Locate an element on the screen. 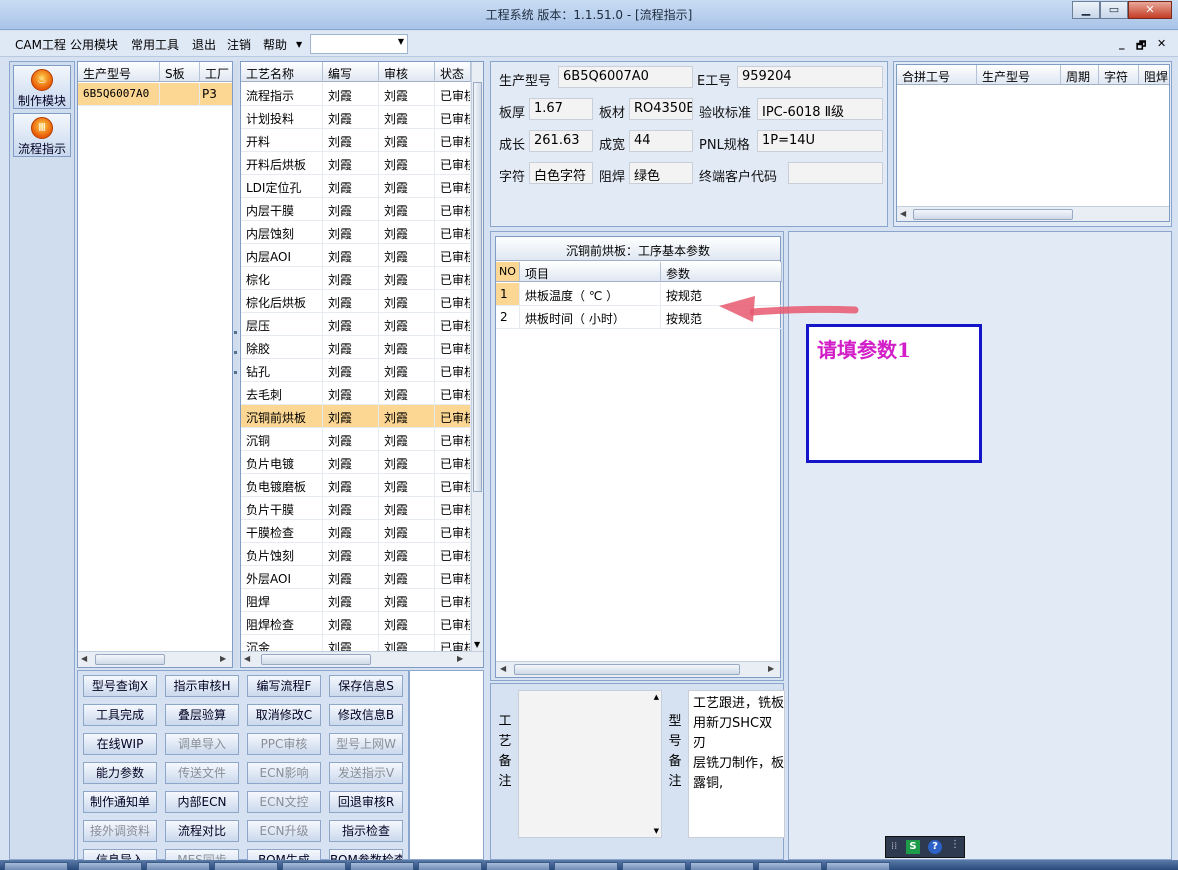  scroll-down-icon: ▼ is located at coordinates (477, 644).